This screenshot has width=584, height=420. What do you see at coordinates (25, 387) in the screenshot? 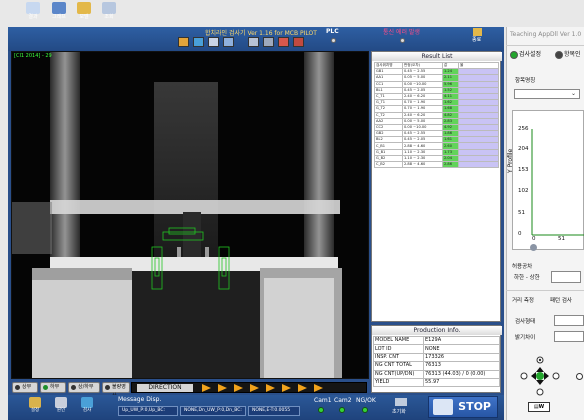
I see `radio-top: 상부` at bounding box center [25, 387].